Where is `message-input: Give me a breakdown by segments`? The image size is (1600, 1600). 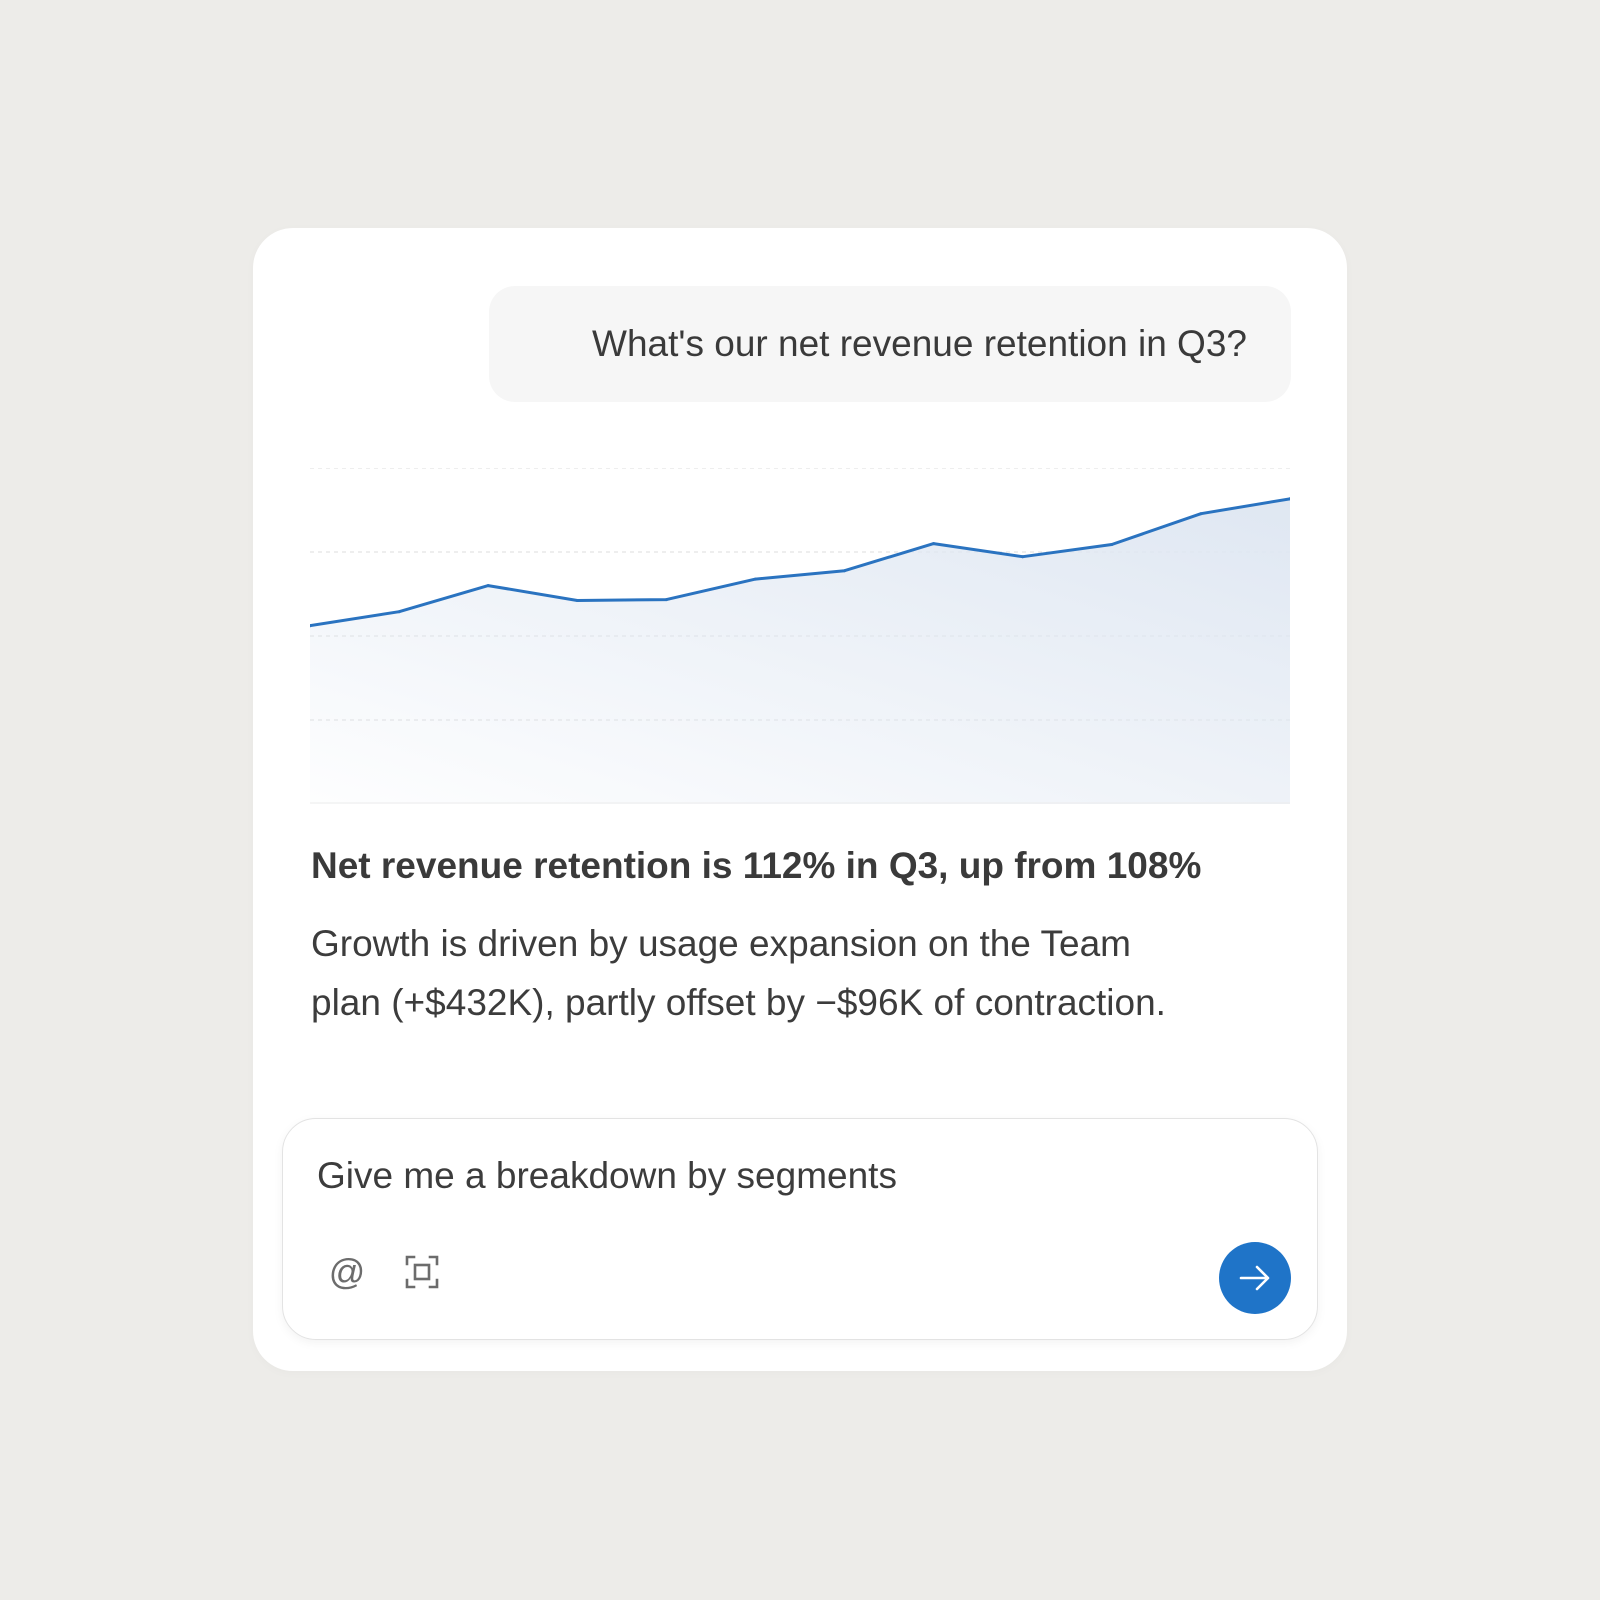 message-input: Give me a breakdown by segments is located at coordinates (767, 1176).